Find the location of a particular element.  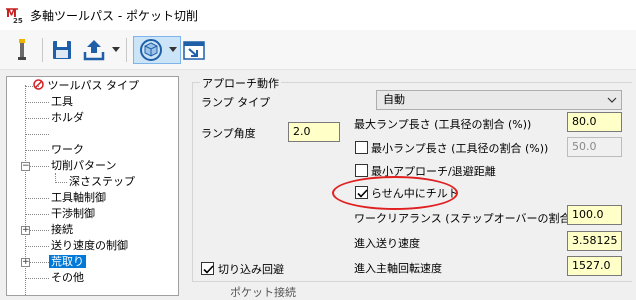

tree-item-cut-pattern: 切削パターン is located at coordinates (83, 166).